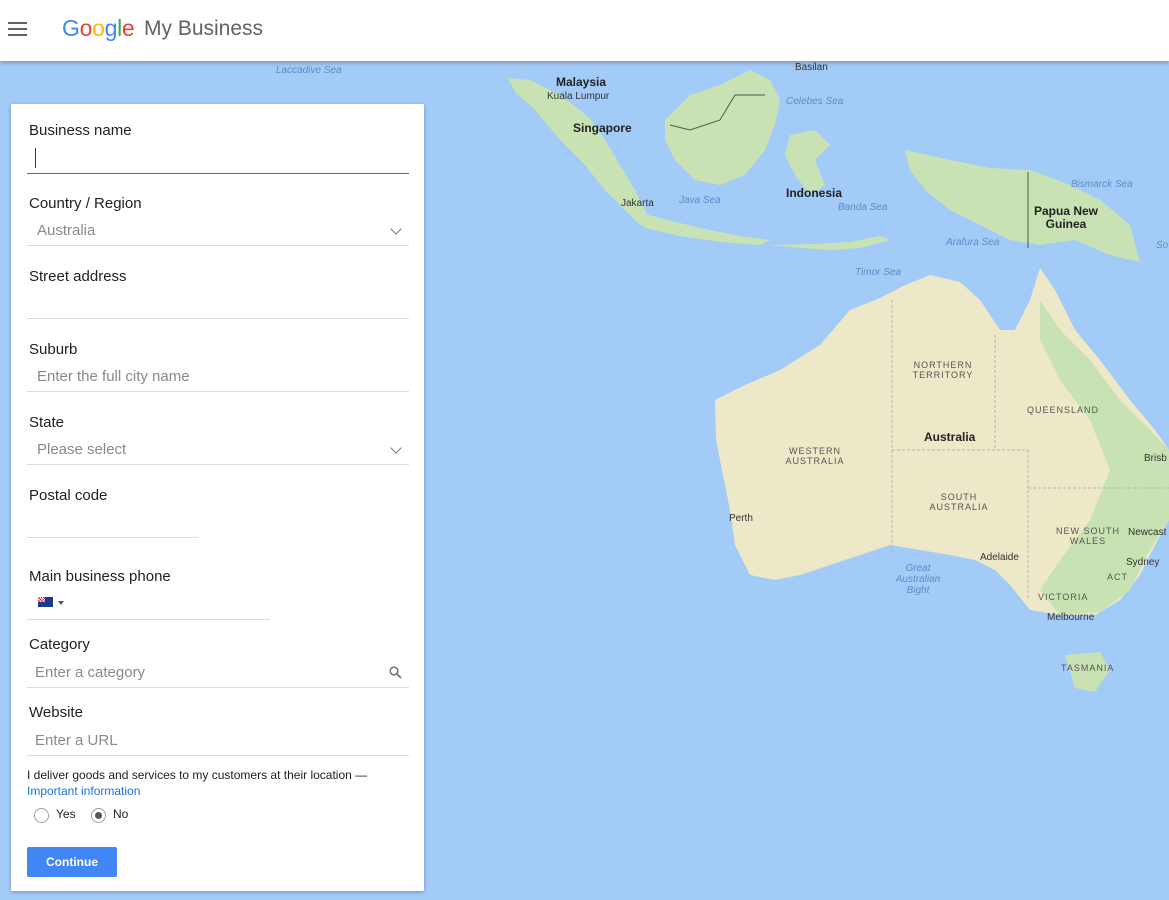 The height and width of the screenshot is (900, 1169). What do you see at coordinates (1063, 597) in the screenshot?
I see `map-label-vic: VICTORIA` at bounding box center [1063, 597].